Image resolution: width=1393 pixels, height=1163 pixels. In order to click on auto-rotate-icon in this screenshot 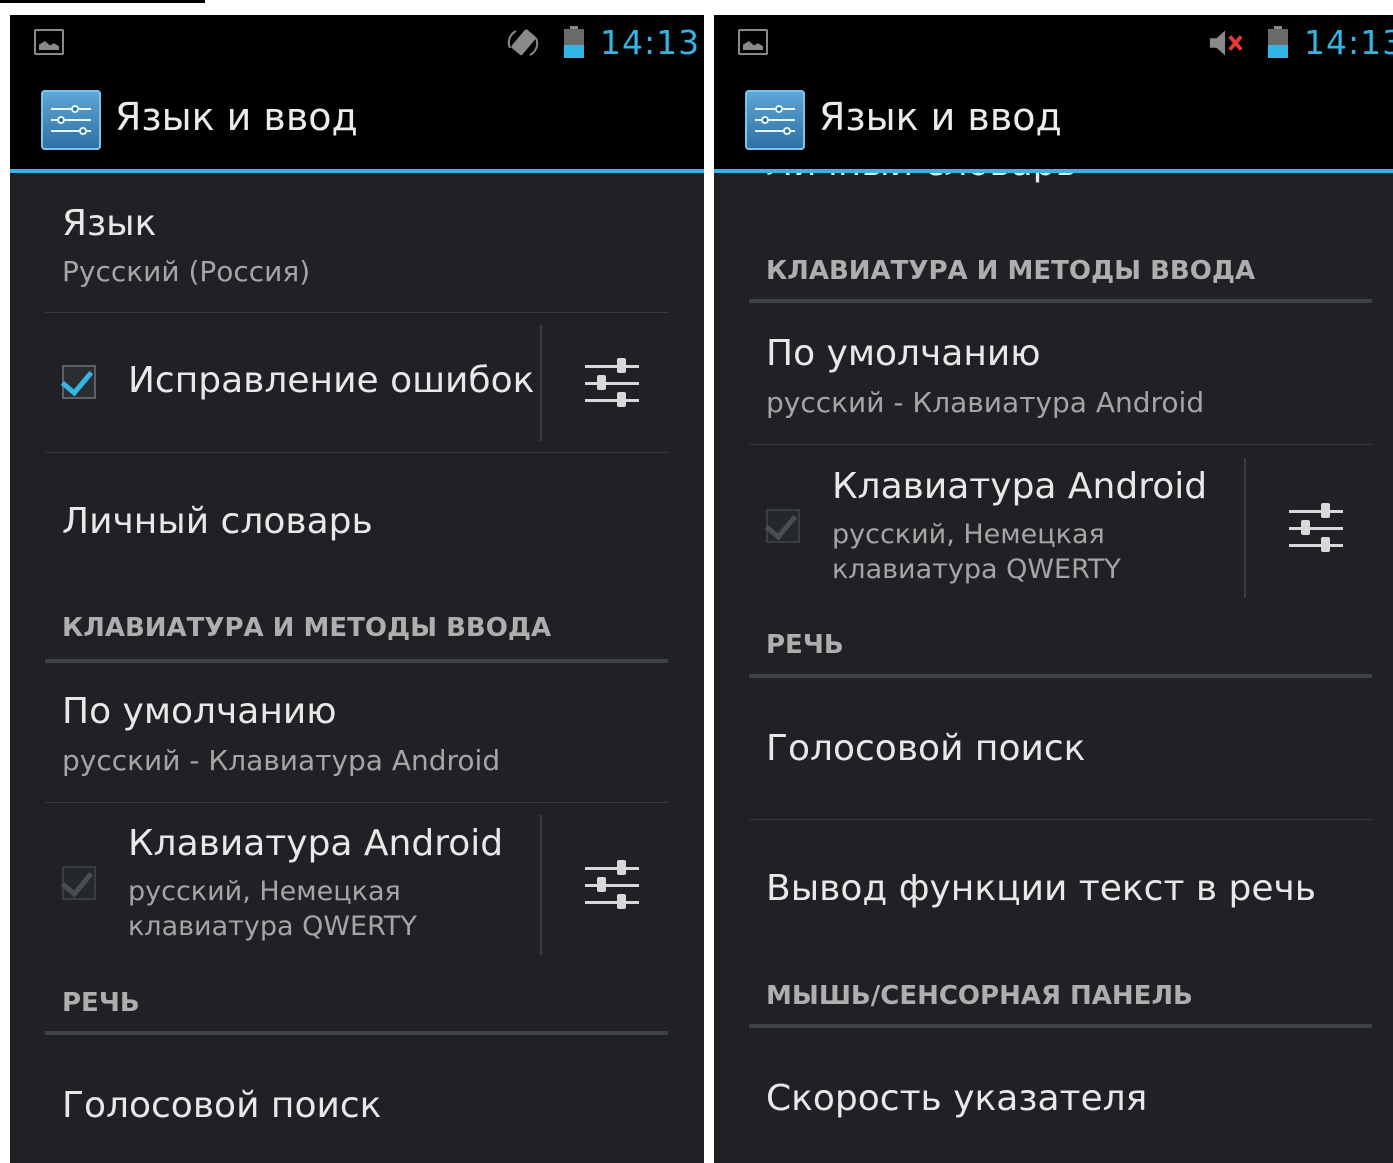, I will do `click(523, 42)`.